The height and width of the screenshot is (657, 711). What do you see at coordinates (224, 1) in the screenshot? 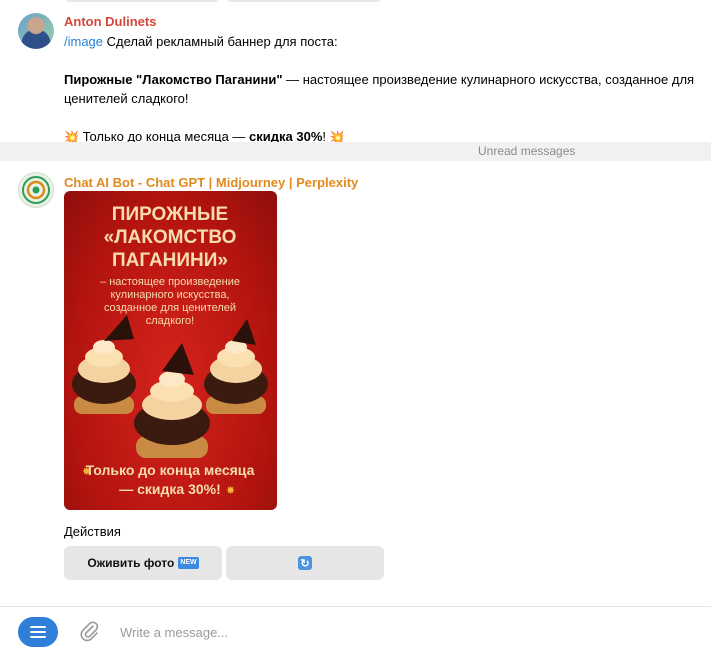
I see `previous-action-buttons` at bounding box center [224, 1].